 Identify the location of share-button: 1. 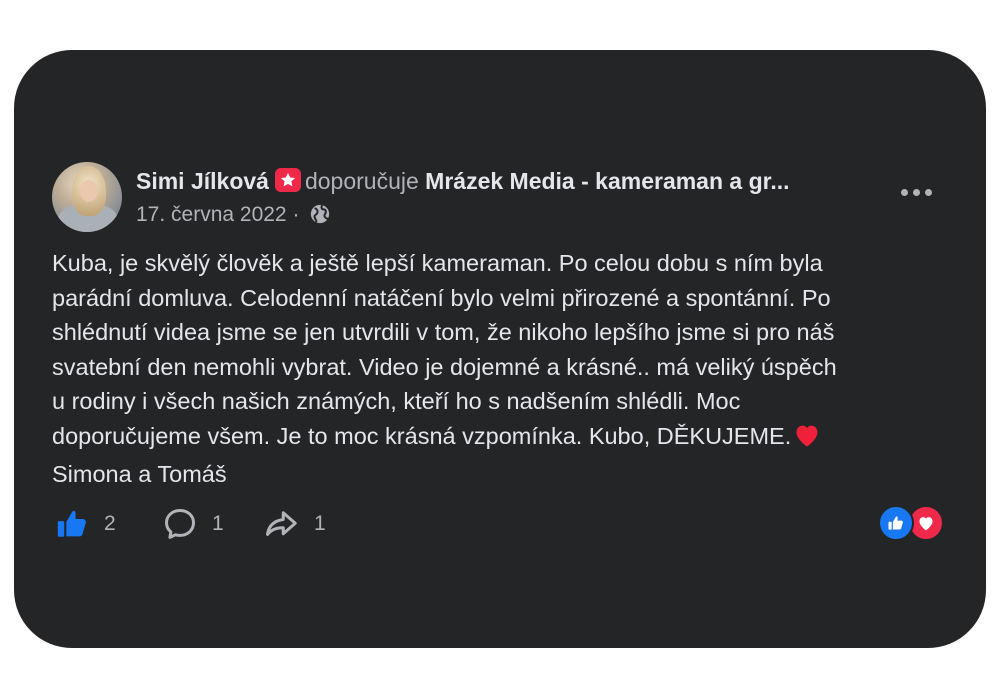
(294, 524).